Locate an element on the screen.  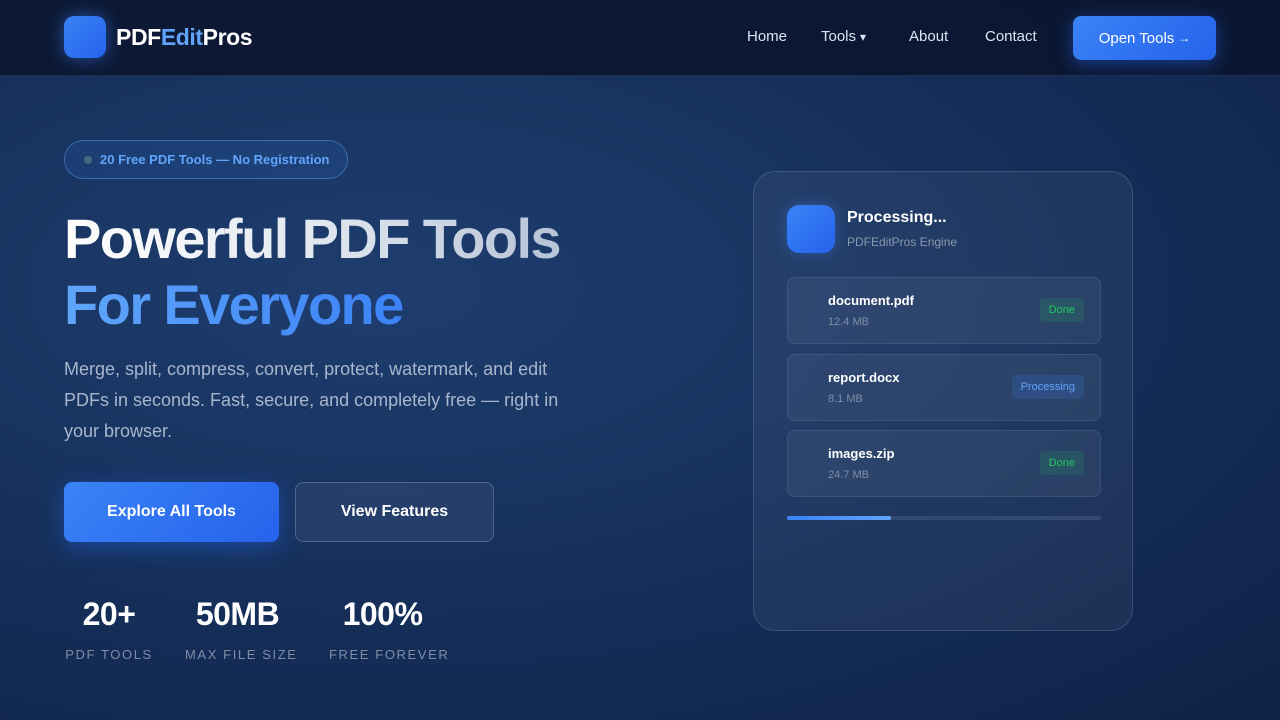
nav-link-about: About is located at coordinates (928, 36).